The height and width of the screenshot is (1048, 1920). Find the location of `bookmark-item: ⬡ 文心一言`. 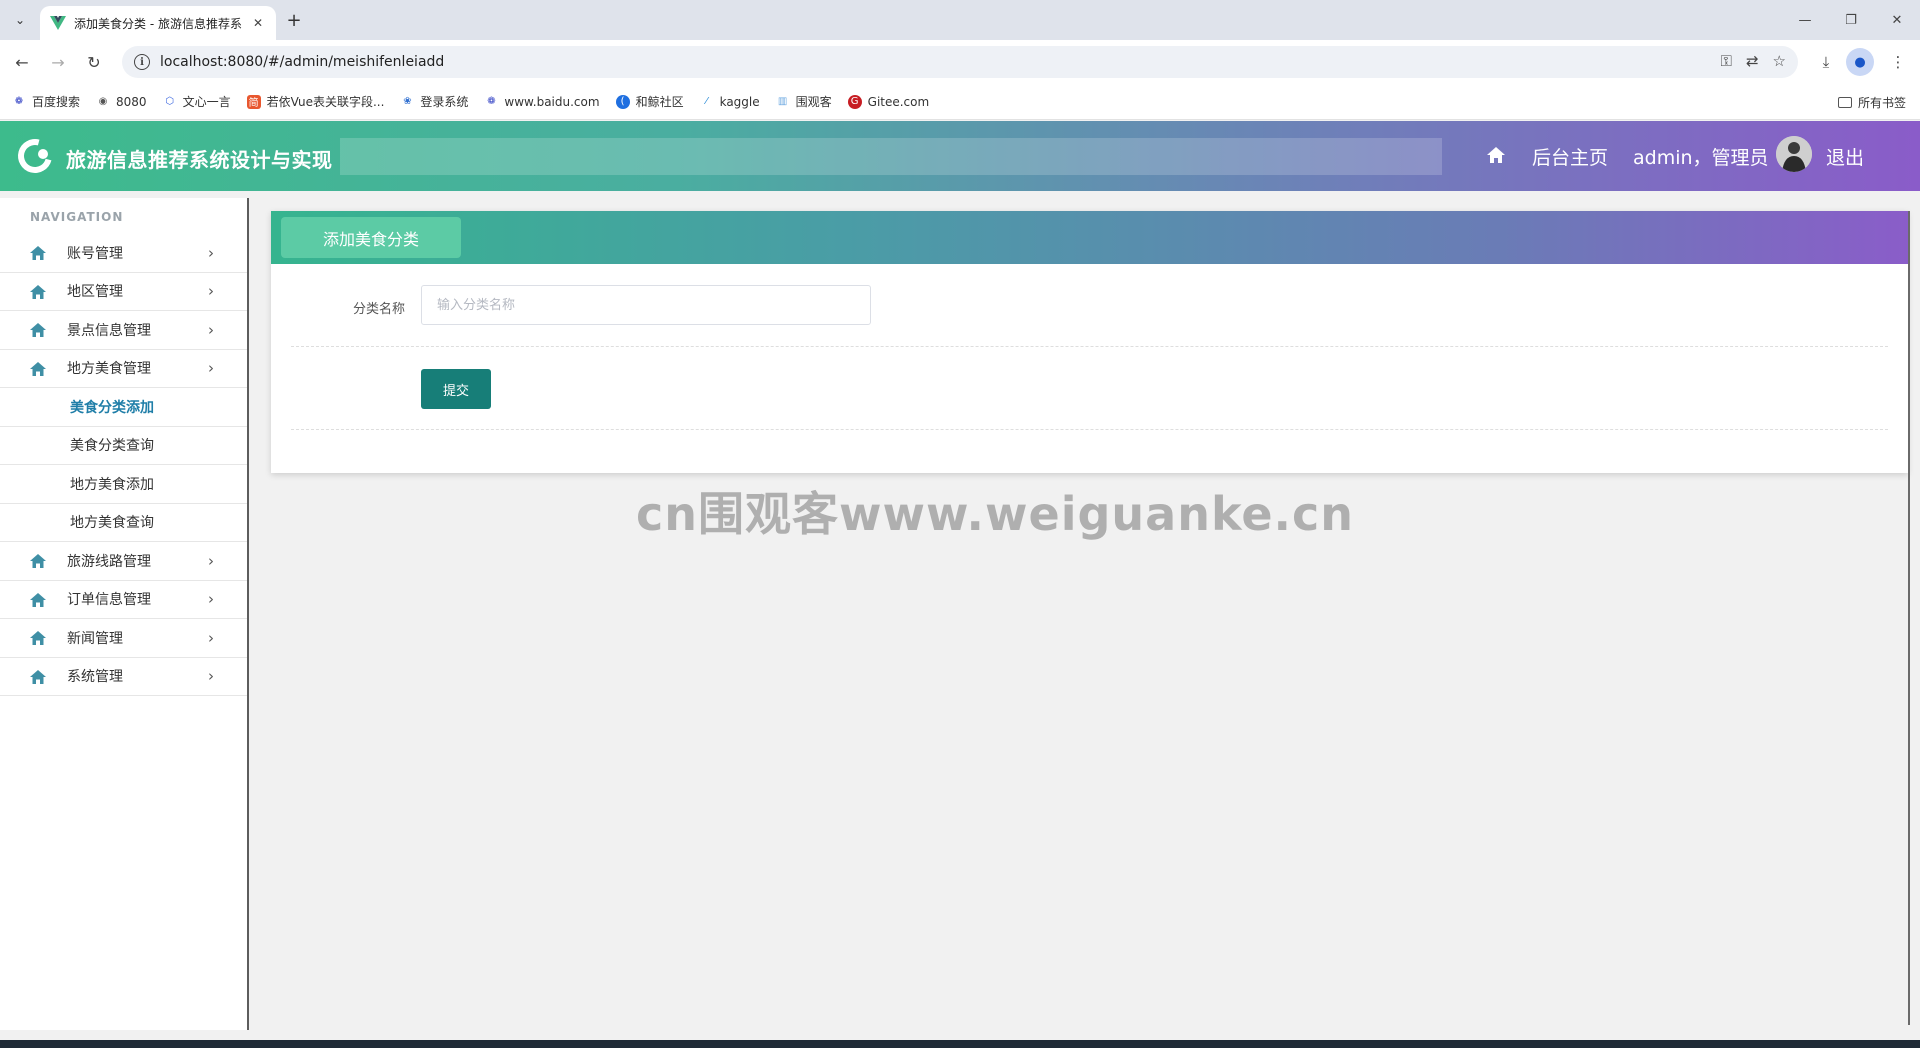

bookmark-item: ⬡ 文心一言 is located at coordinates (196, 101).